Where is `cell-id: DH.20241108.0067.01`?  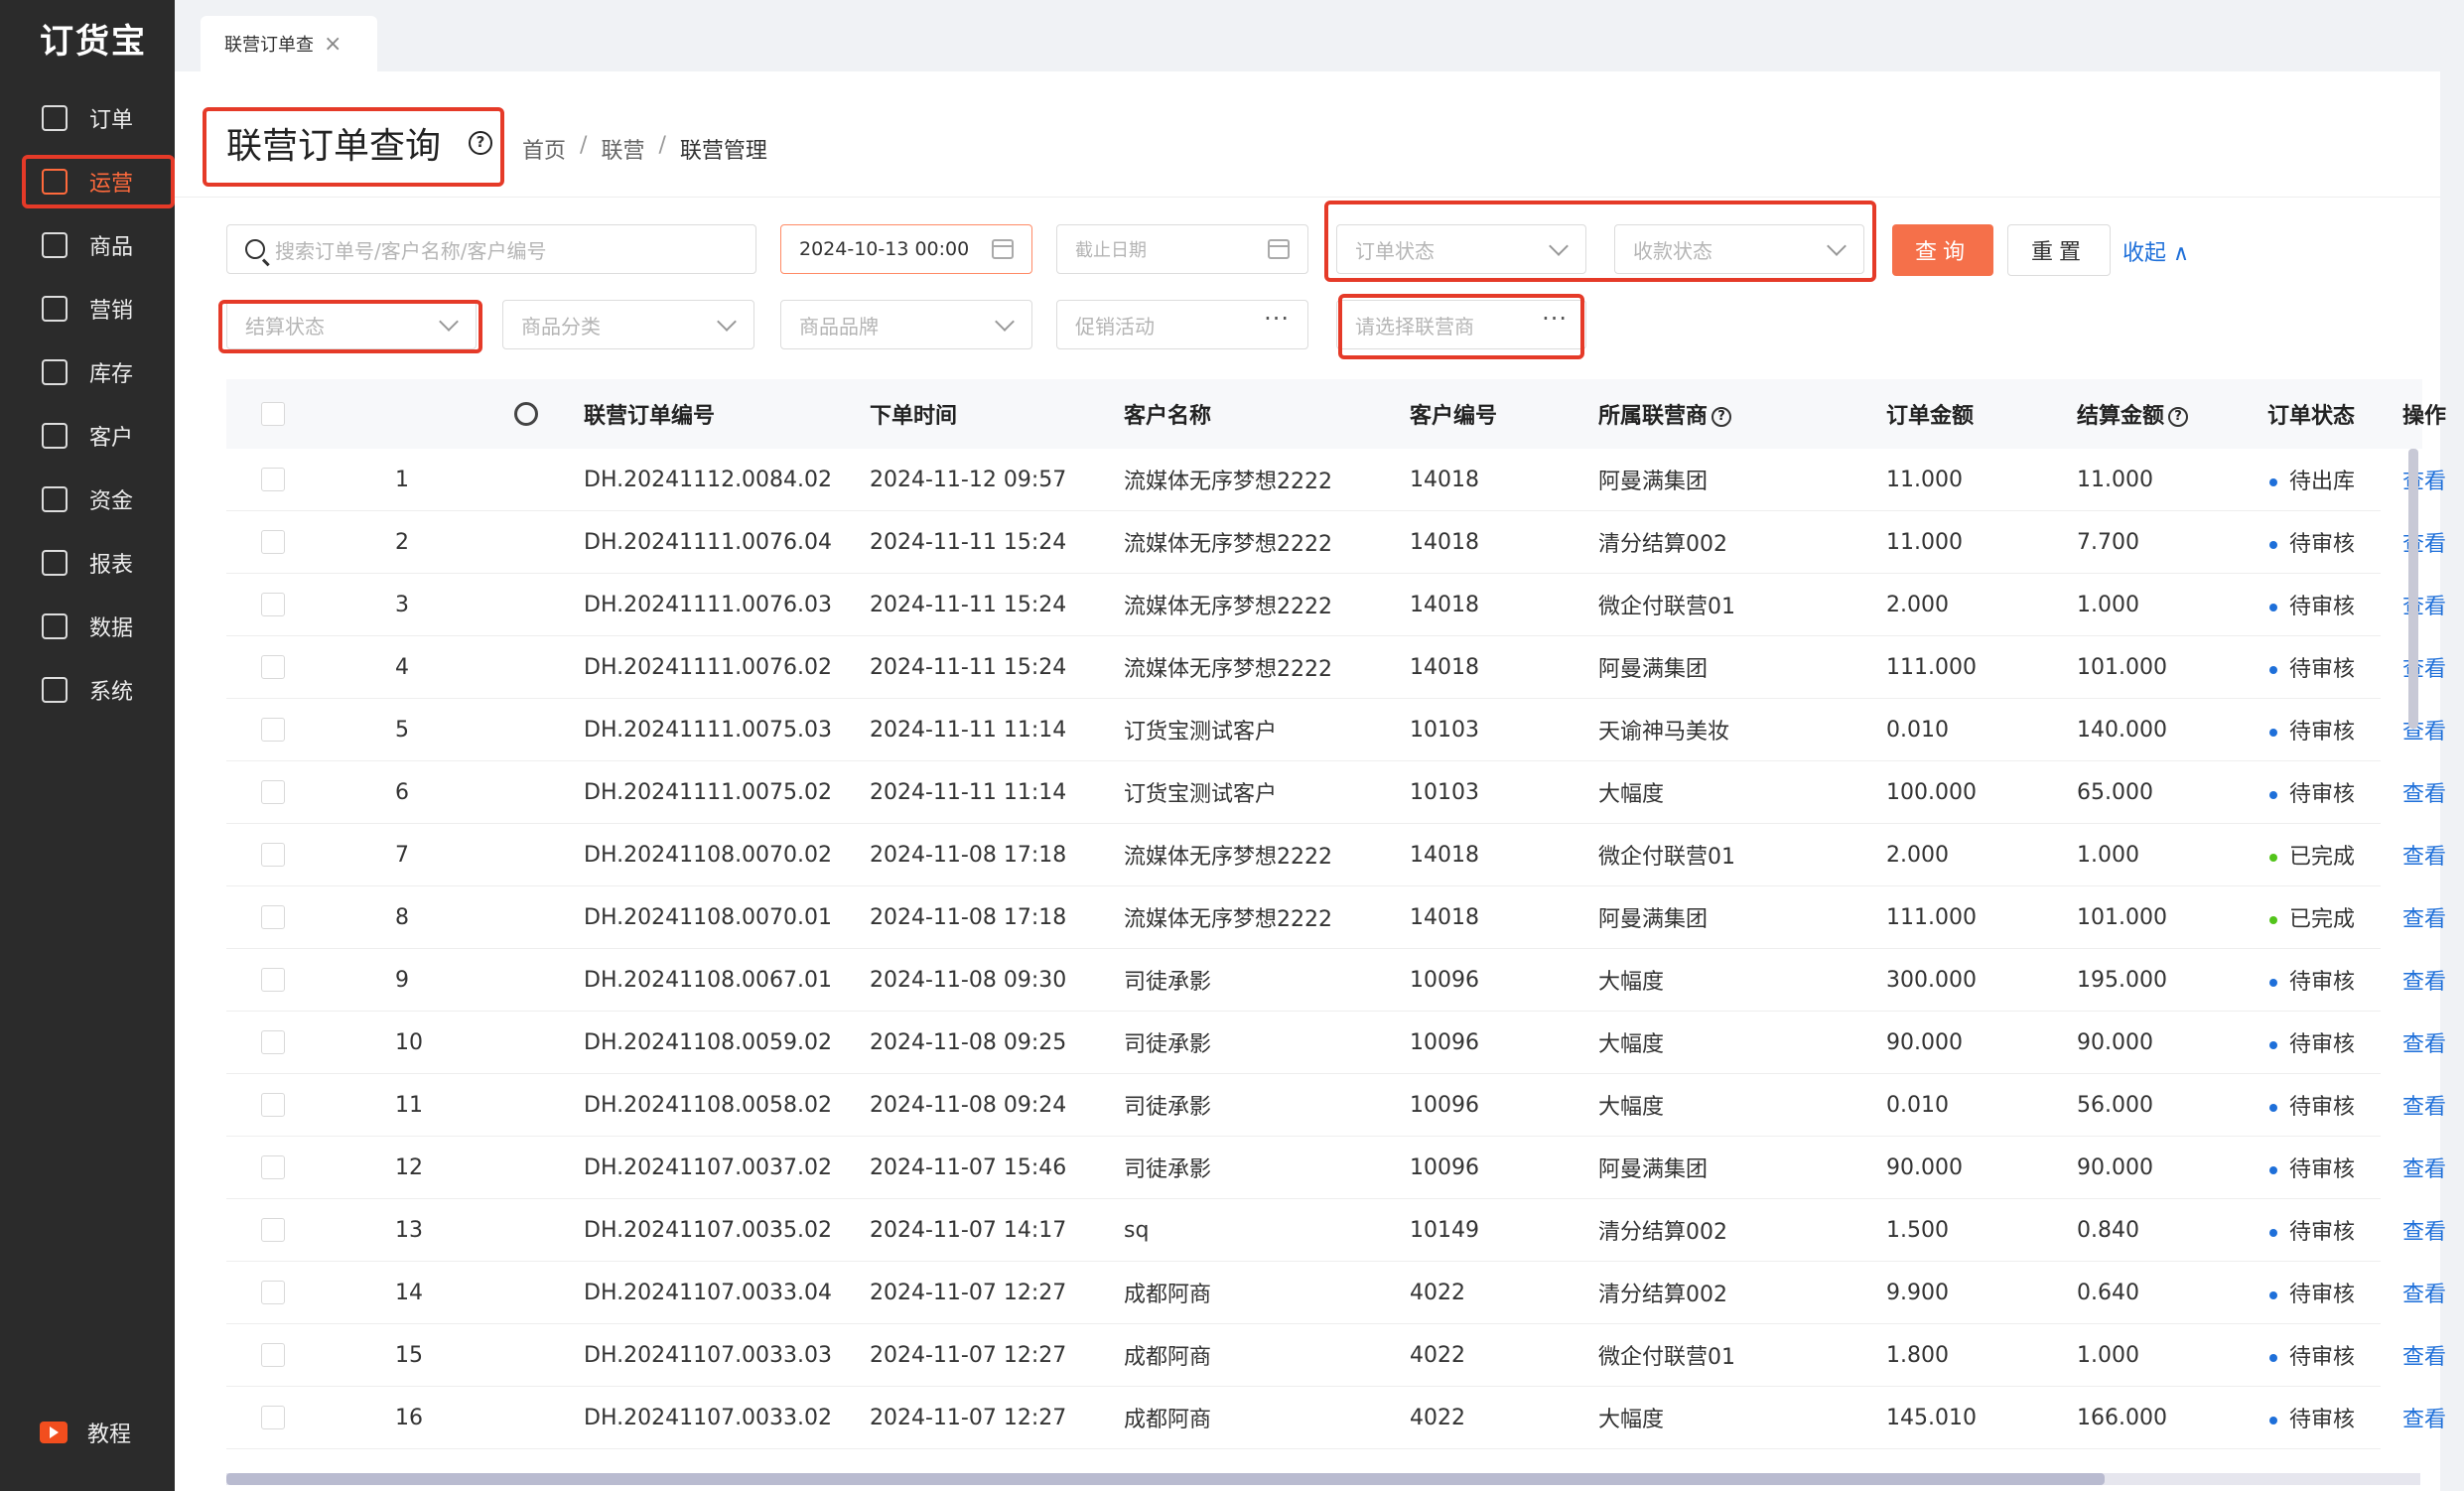 cell-id: DH.20241108.0067.01 is located at coordinates (708, 980).